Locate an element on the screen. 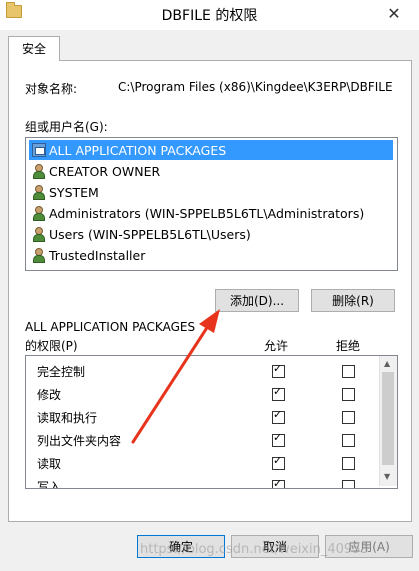 This screenshot has height=571, width=419. list-item: TrustedInstaller is located at coordinates (211, 255).